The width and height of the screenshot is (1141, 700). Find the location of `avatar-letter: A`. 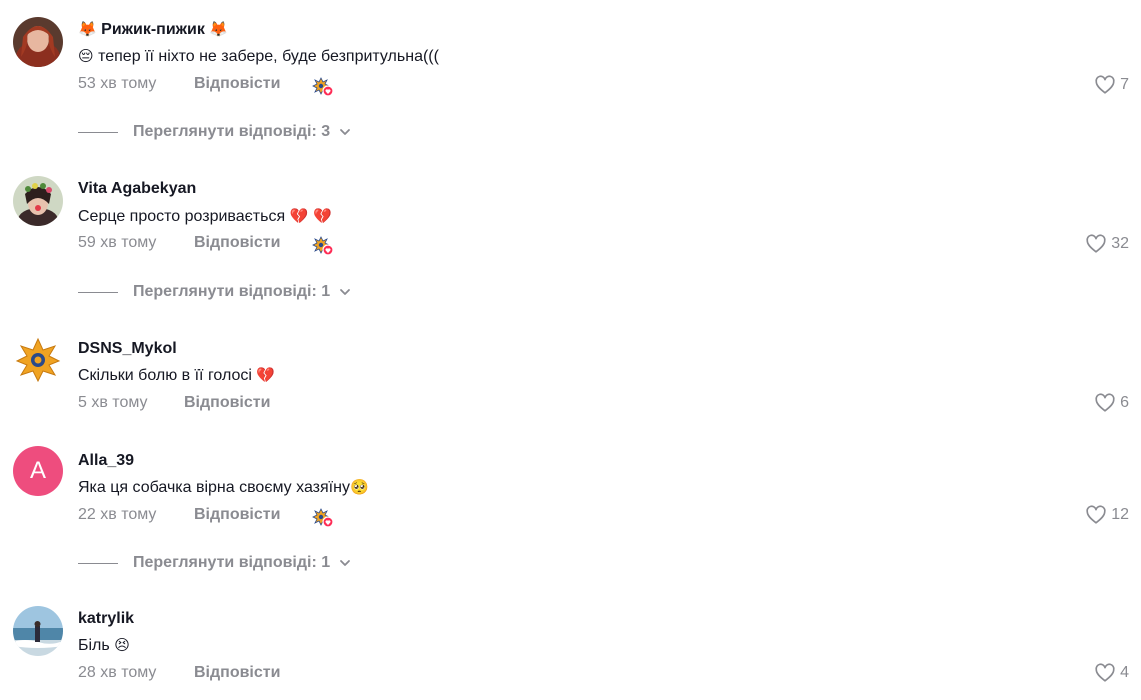

avatar-letter: A is located at coordinates (37, 470).